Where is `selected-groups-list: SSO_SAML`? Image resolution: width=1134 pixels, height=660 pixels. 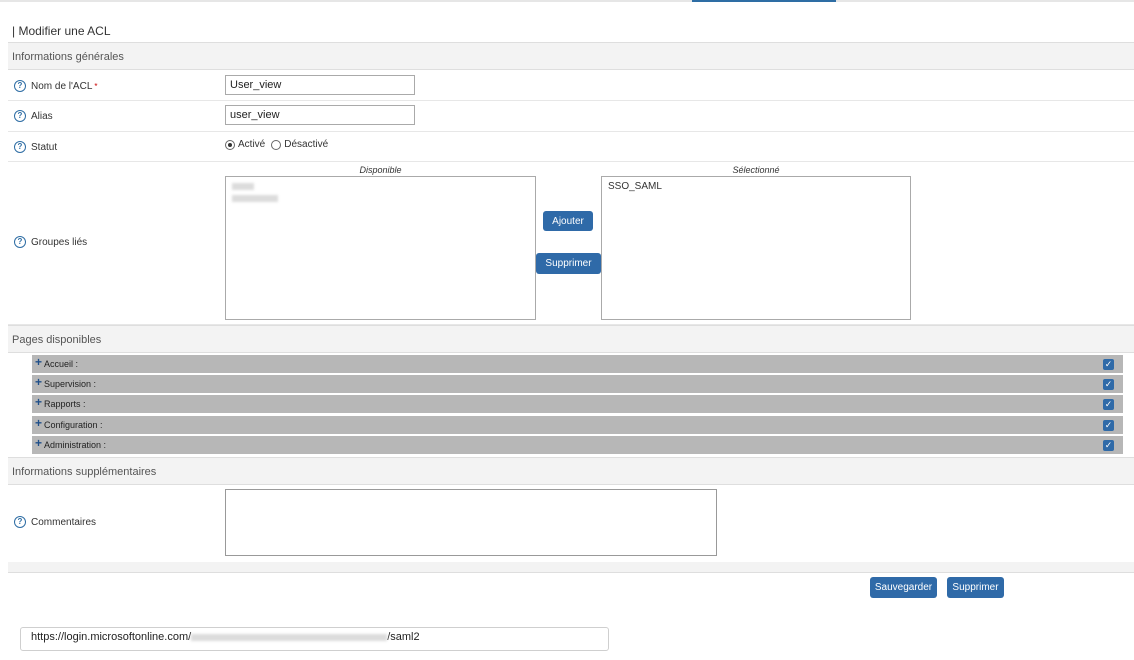
selected-groups-list: SSO_SAML is located at coordinates (756, 248).